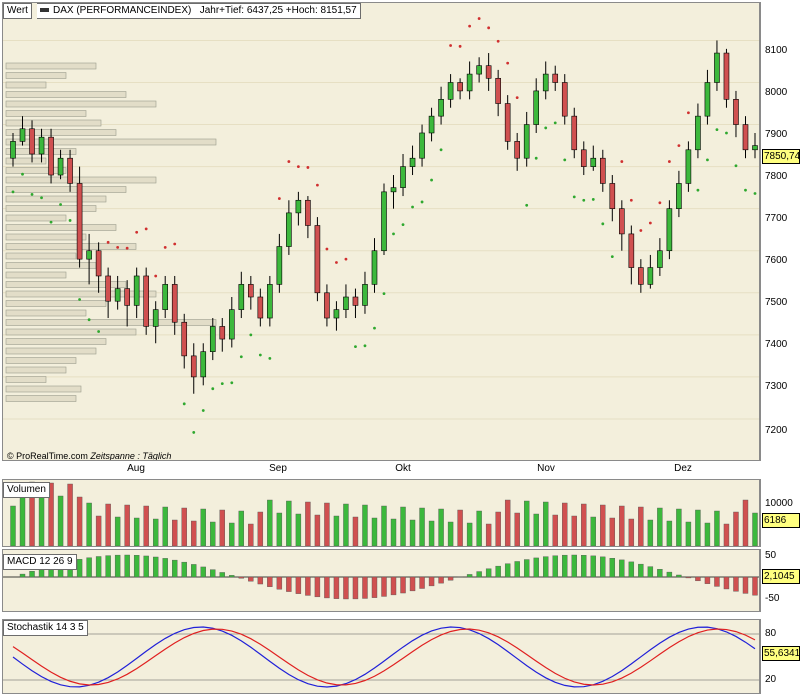 This screenshot has width=800, height=700. Describe the element at coordinates (403, 468) in the screenshot. I see `month-label-okt: Okt` at that location.